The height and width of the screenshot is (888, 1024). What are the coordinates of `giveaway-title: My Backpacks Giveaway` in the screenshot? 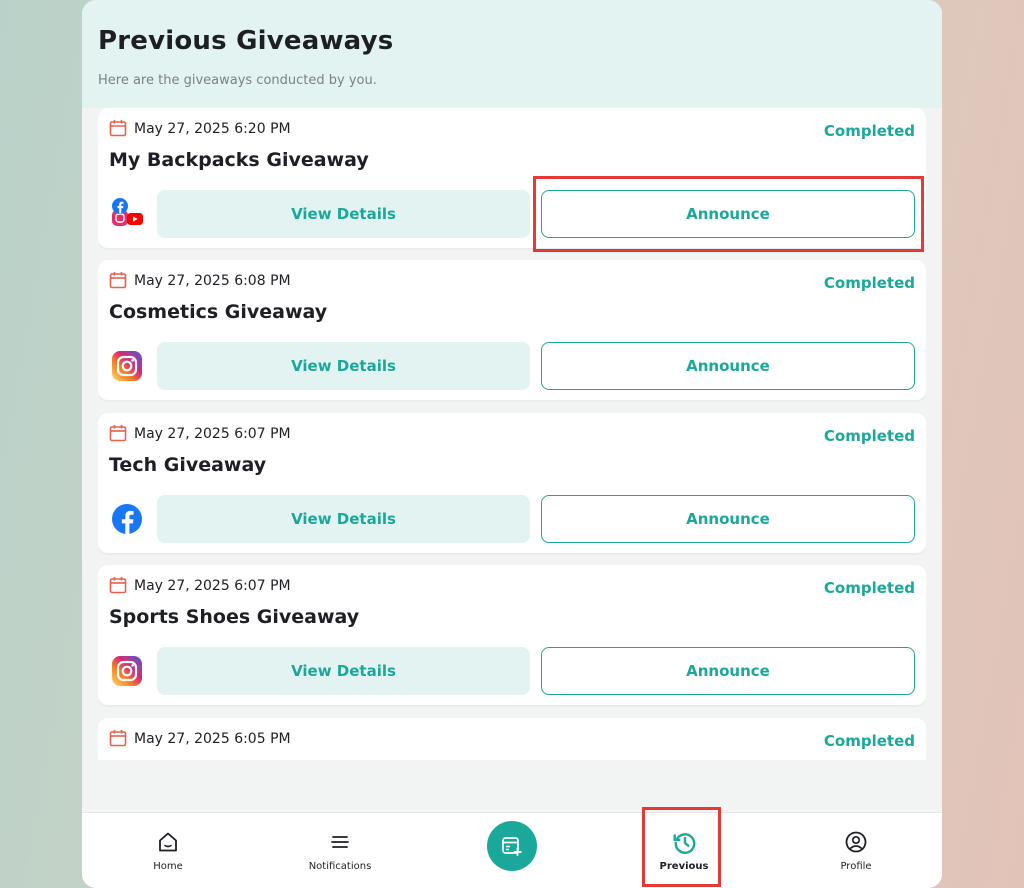 It's located at (239, 160).